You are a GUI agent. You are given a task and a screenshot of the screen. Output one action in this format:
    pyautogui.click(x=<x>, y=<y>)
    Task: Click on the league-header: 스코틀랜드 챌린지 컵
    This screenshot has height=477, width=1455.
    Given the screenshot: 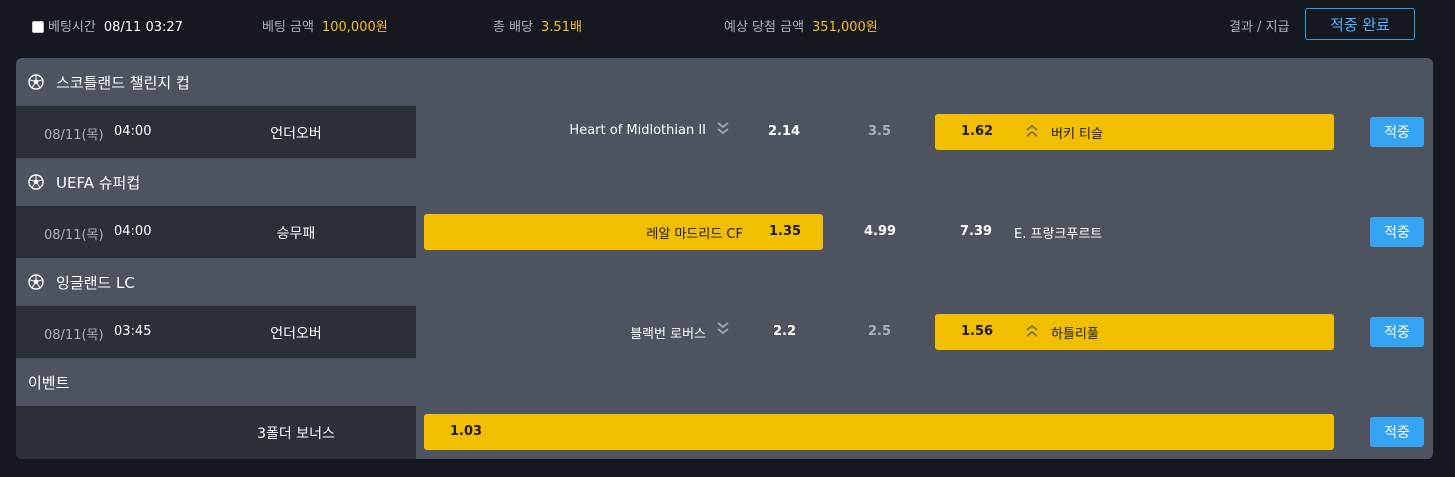 What is the action you would take?
    pyautogui.click(x=724, y=82)
    